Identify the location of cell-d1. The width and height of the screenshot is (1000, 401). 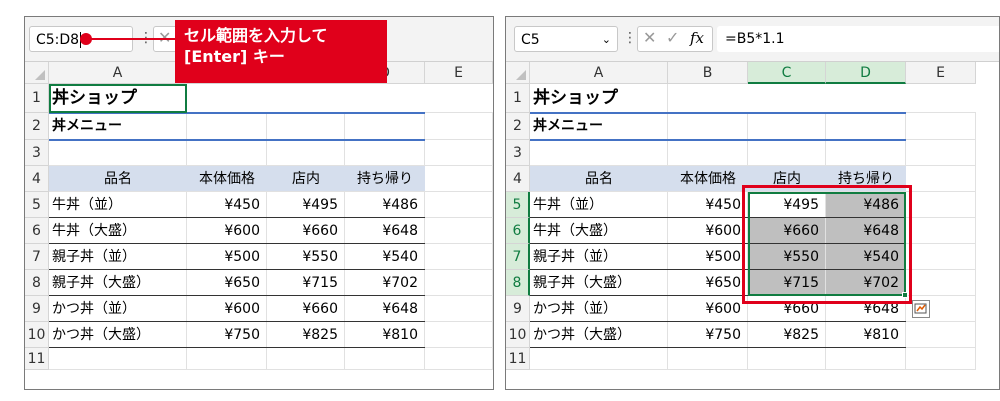
(866, 98).